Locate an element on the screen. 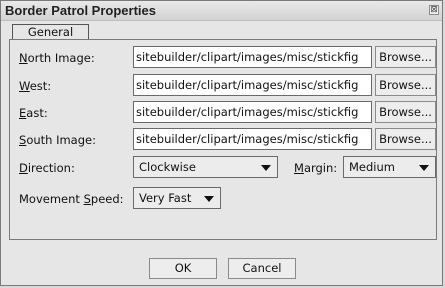 Image resolution: width=445 pixels, height=288 pixels. movement-speed-label: Movement Speed: is located at coordinates (71, 199).